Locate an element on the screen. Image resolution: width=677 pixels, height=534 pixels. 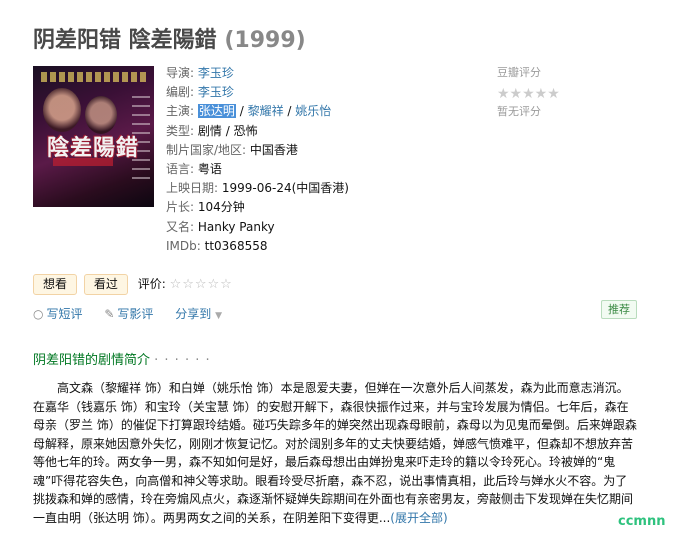
poster-red-band is located at coordinates (83, 162).